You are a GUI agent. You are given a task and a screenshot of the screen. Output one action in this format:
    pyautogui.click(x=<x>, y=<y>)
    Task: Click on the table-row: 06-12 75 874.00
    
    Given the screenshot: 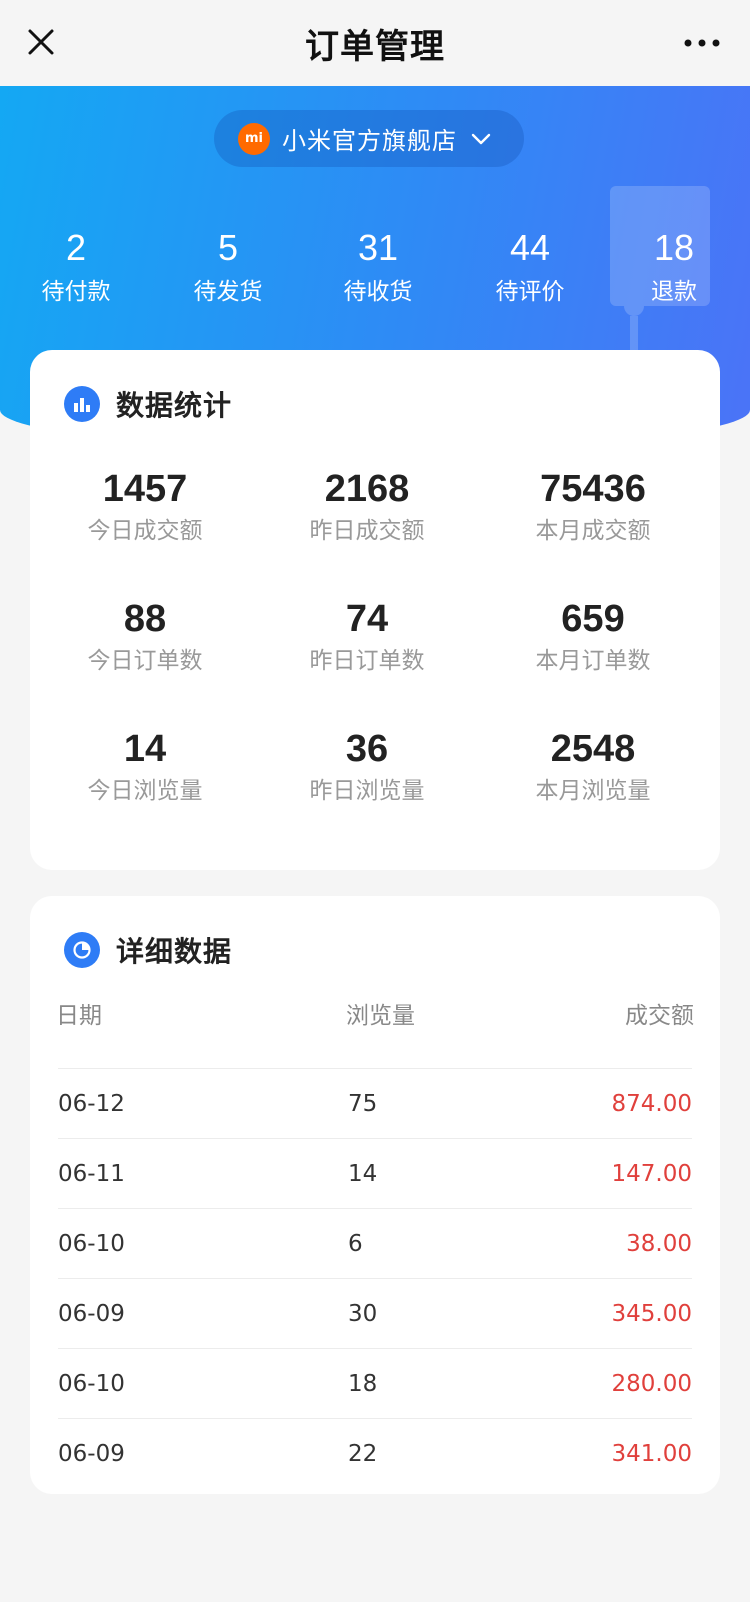 What is the action you would take?
    pyautogui.click(x=375, y=1103)
    